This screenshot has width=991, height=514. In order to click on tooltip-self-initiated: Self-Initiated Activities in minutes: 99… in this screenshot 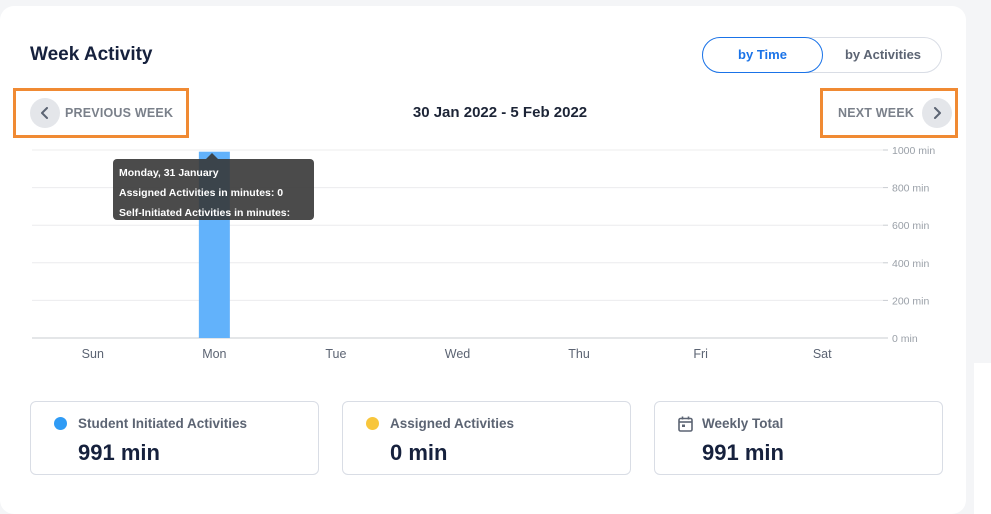, I will do `click(205, 223)`.